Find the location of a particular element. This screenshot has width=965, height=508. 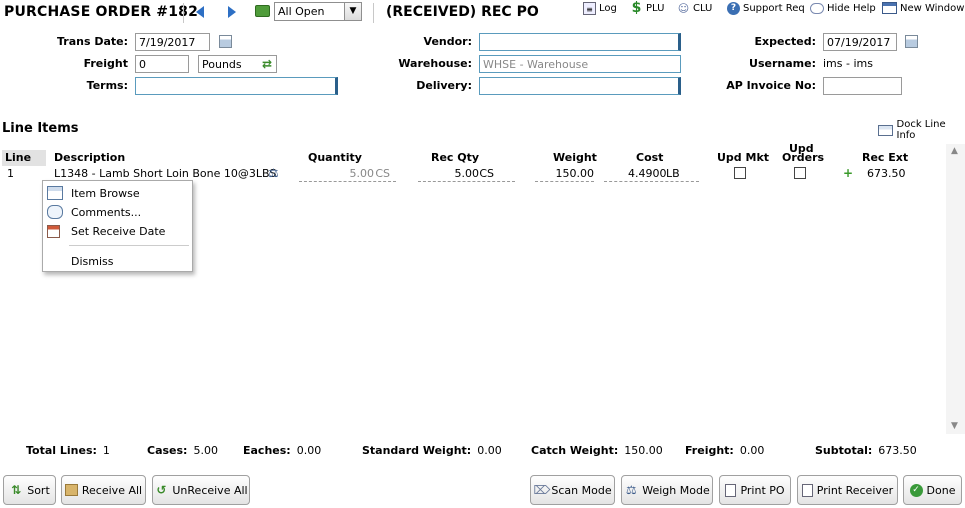

box-icon is located at coordinates (71, 490).